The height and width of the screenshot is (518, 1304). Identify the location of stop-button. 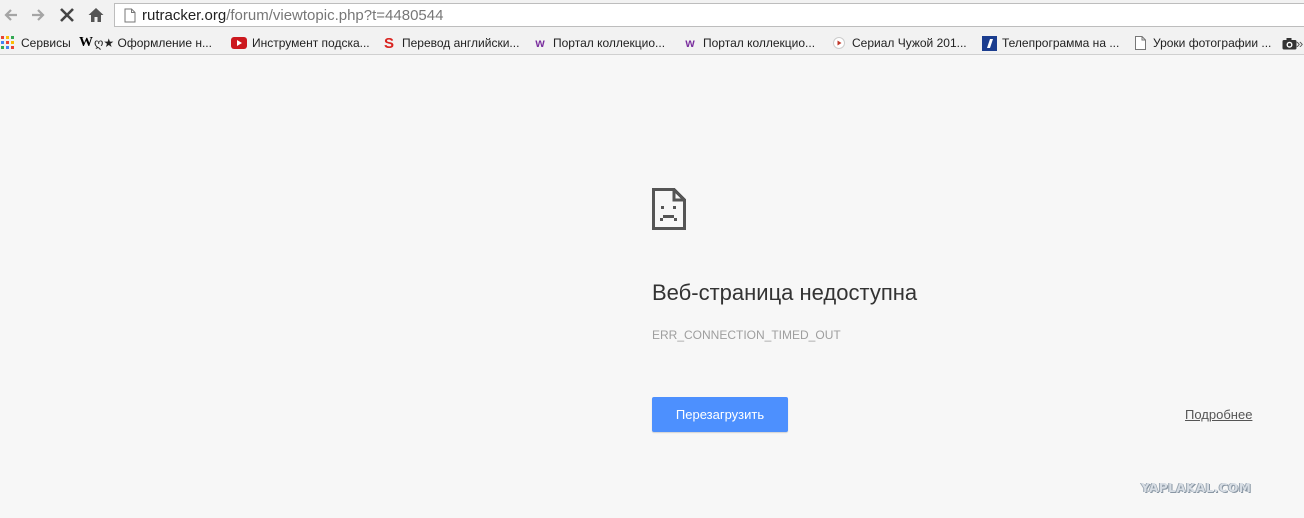
(67, 15).